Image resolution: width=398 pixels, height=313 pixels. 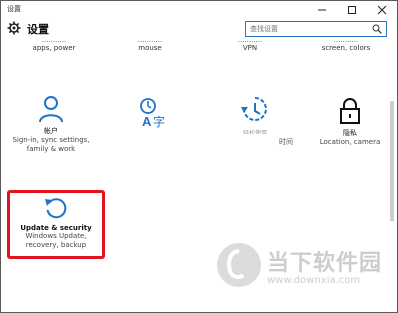 I want to click on watermark-logo-icon, so click(x=239, y=265).